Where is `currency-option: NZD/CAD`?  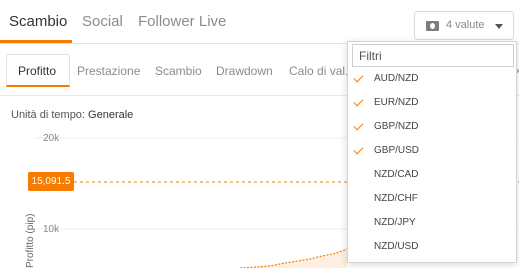 currency-option: NZD/CAD is located at coordinates (432, 176).